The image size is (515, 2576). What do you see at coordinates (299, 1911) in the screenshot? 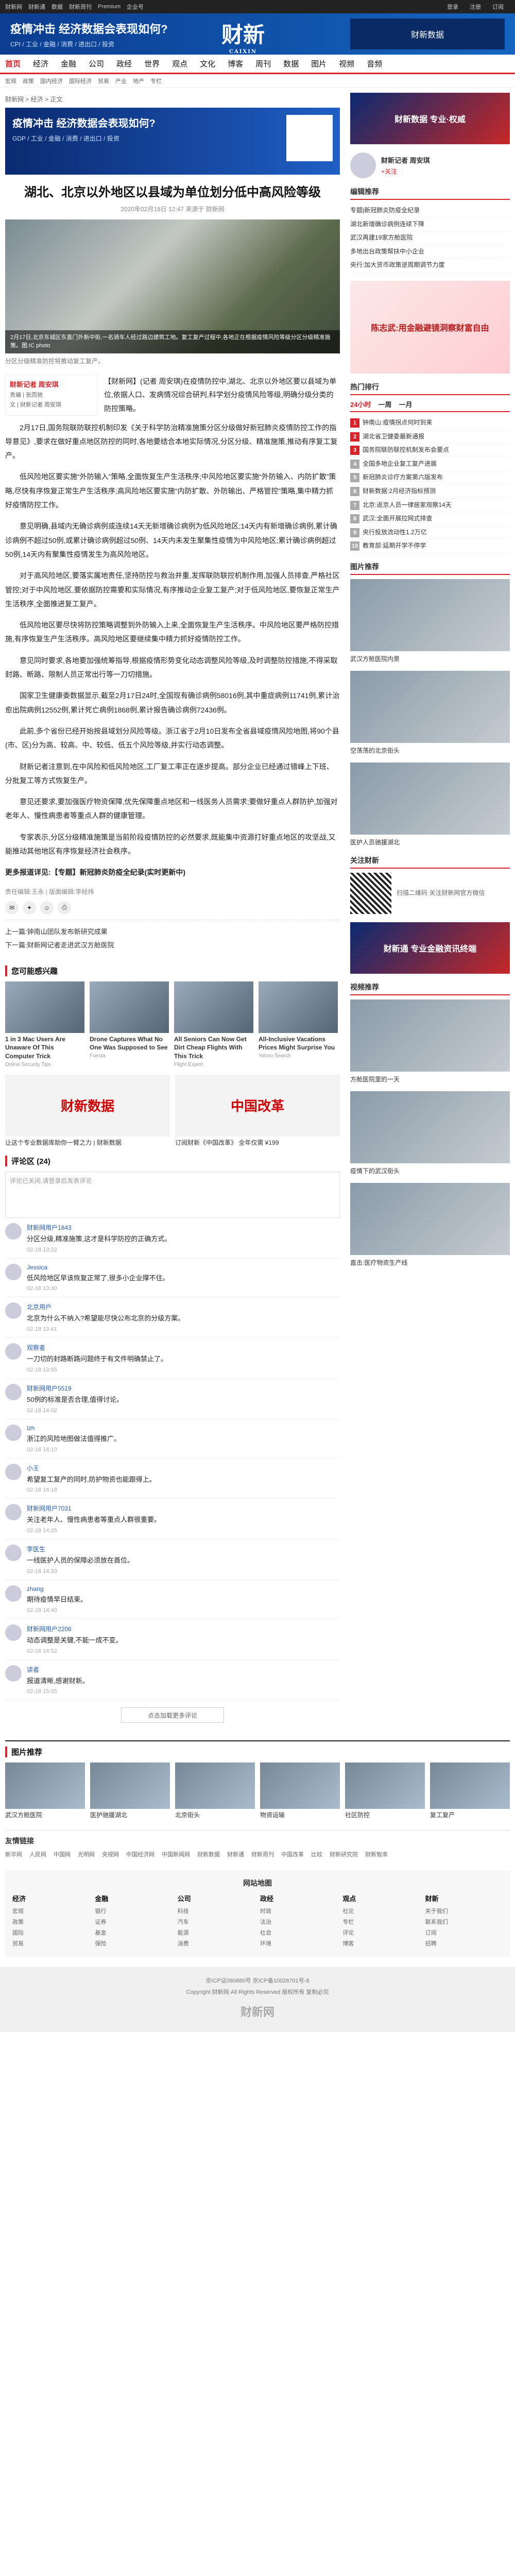
I see `site-map-link: 时政` at bounding box center [299, 1911].